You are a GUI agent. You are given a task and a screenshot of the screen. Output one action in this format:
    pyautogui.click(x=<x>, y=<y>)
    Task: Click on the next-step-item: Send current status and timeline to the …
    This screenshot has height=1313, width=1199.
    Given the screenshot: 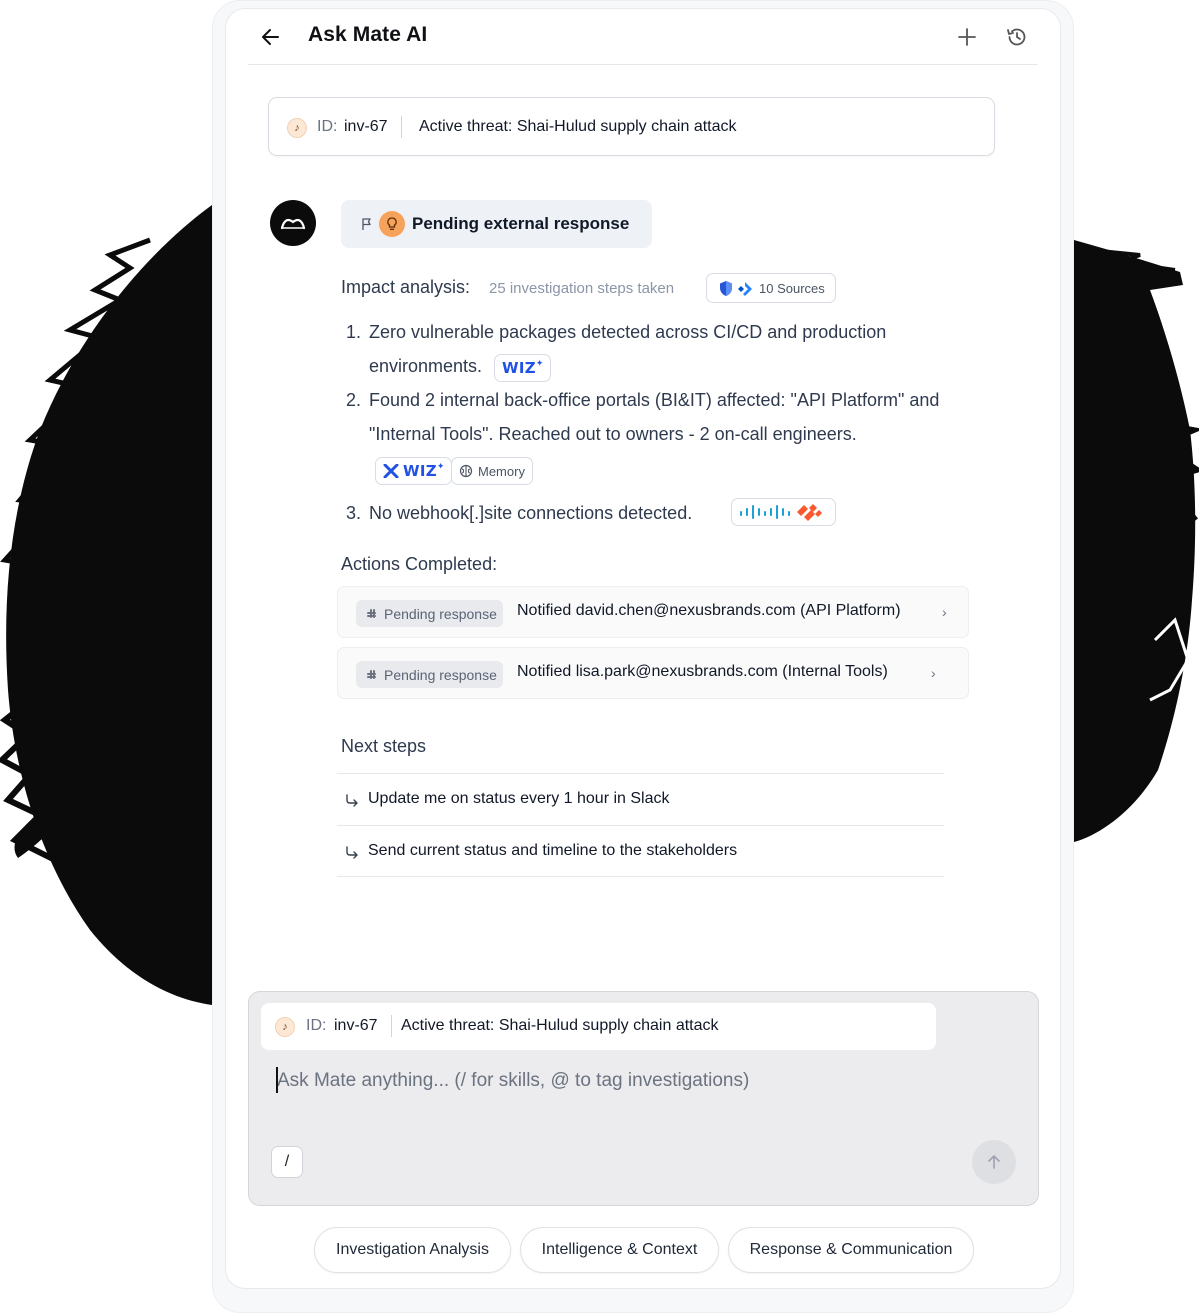 What is the action you would take?
    pyautogui.click(x=640, y=851)
    